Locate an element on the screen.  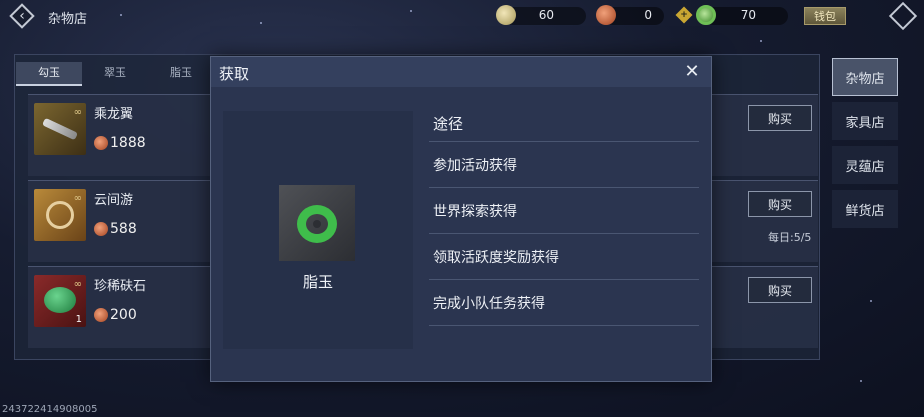
tab-zhiyu: 脂玉 is located at coordinates (181, 74).